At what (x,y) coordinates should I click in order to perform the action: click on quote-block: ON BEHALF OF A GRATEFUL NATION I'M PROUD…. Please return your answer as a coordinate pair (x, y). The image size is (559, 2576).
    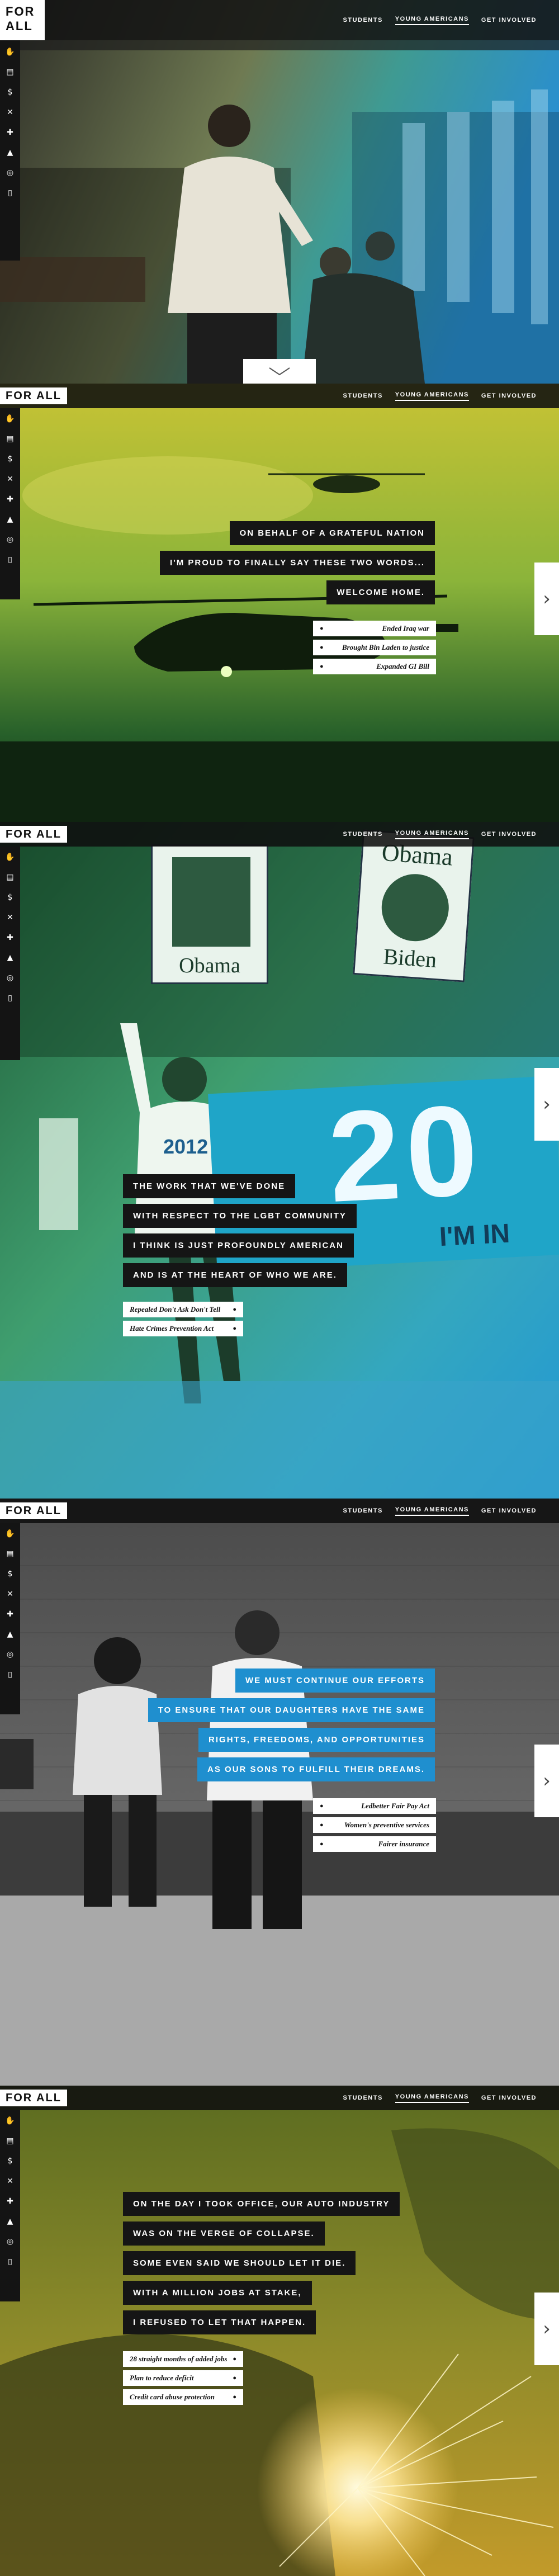
    Looking at the image, I should click on (298, 562).